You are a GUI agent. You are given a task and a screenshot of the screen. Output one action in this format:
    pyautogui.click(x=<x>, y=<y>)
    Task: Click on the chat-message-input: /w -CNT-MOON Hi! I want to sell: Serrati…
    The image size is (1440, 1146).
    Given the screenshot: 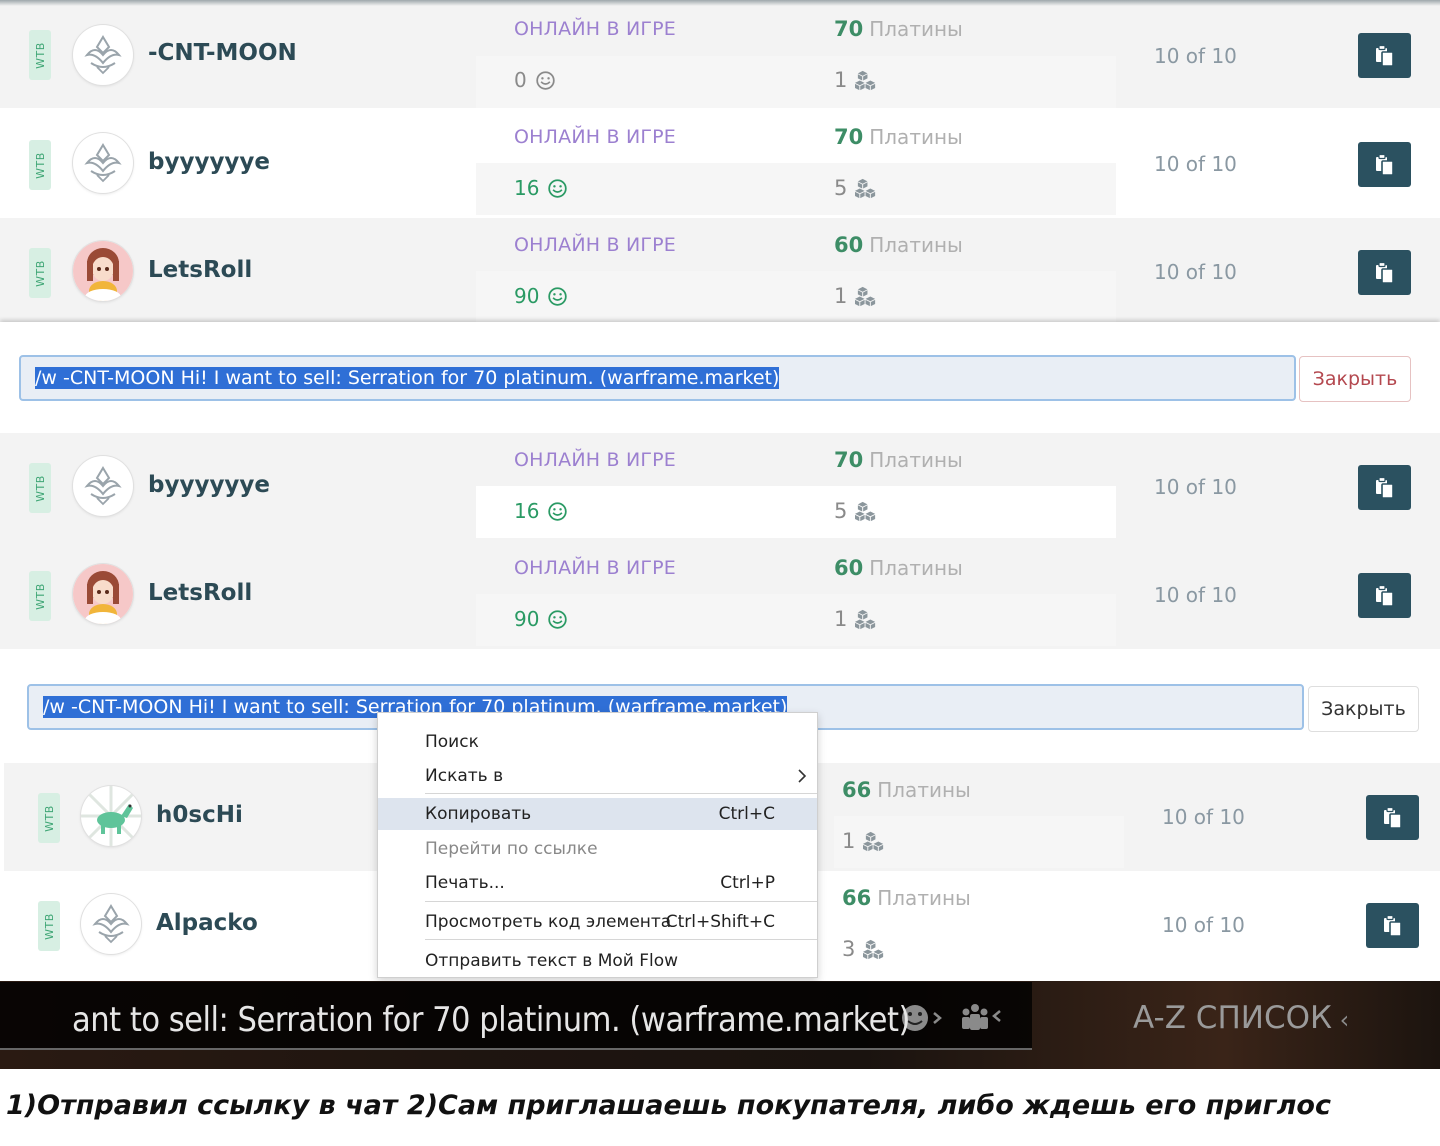 What is the action you would take?
    pyautogui.click(x=657, y=378)
    